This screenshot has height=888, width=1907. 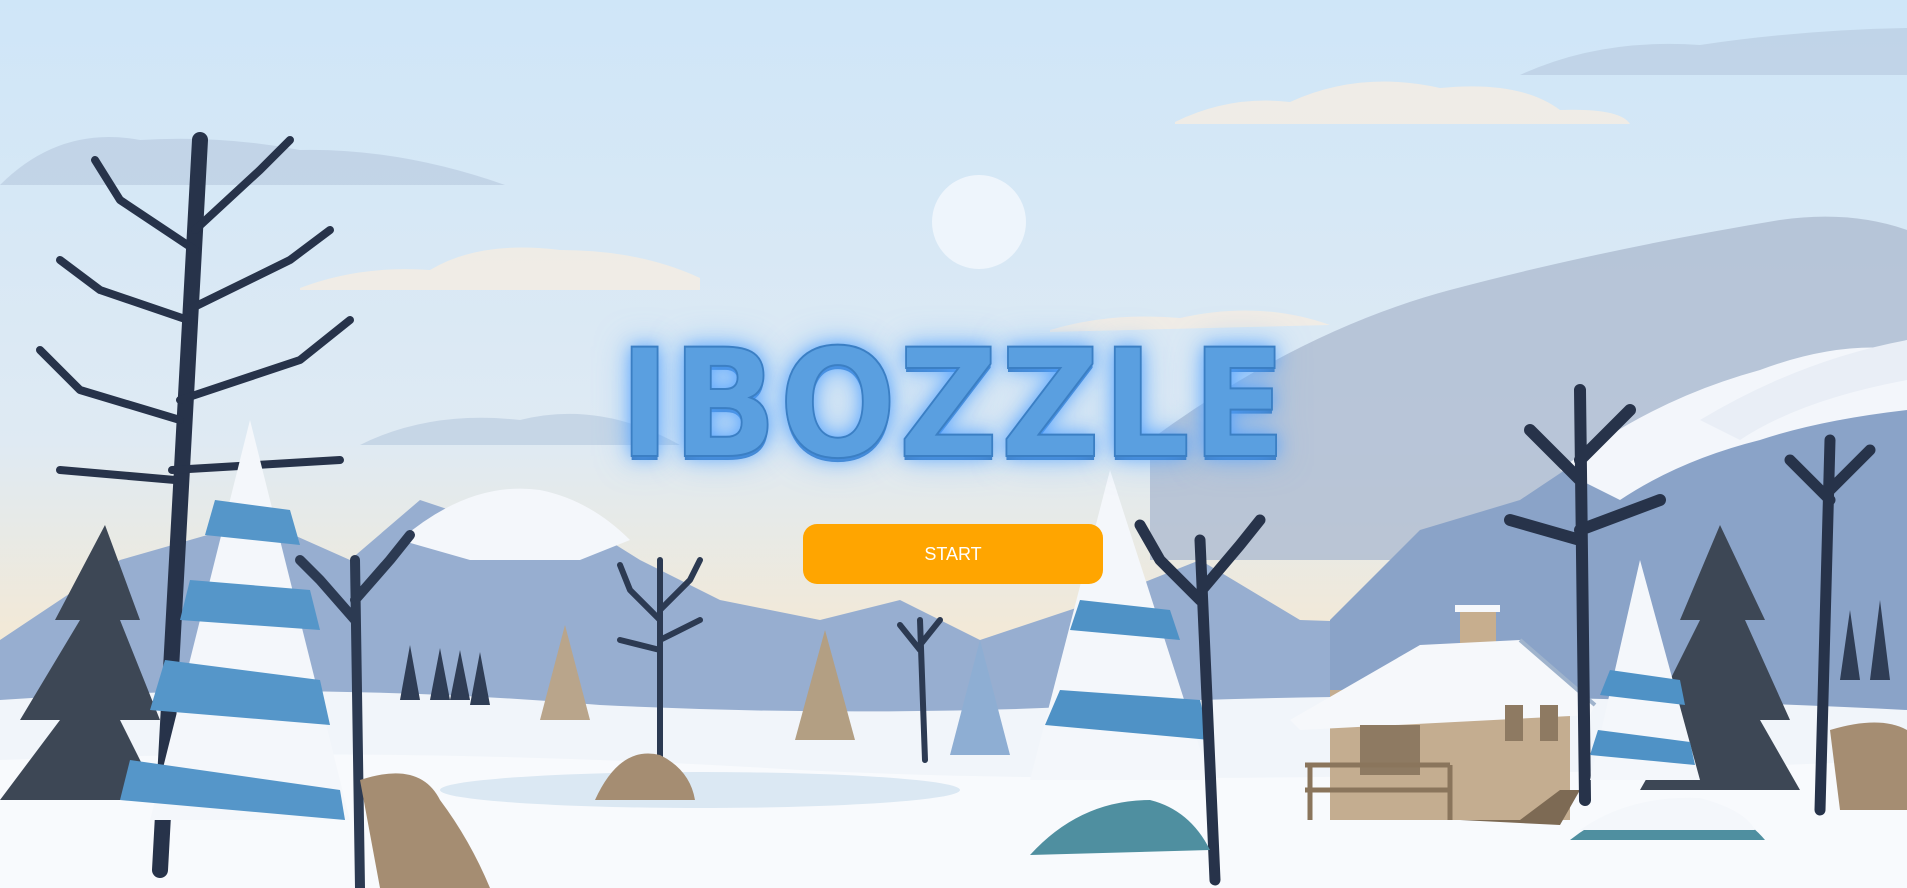 What do you see at coordinates (953, 405) in the screenshot?
I see `game-title-logo: IBOZZLE` at bounding box center [953, 405].